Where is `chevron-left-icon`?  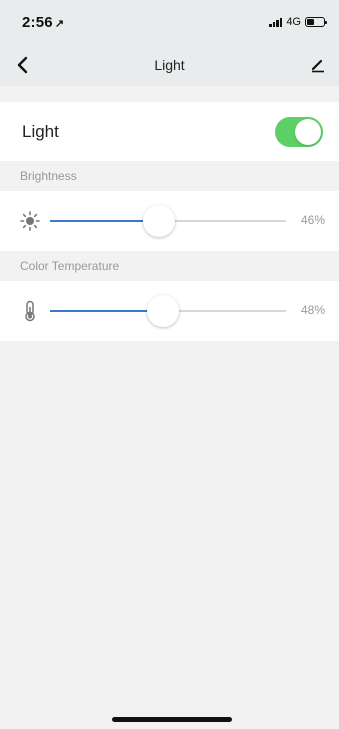 chevron-left-icon is located at coordinates (22, 65).